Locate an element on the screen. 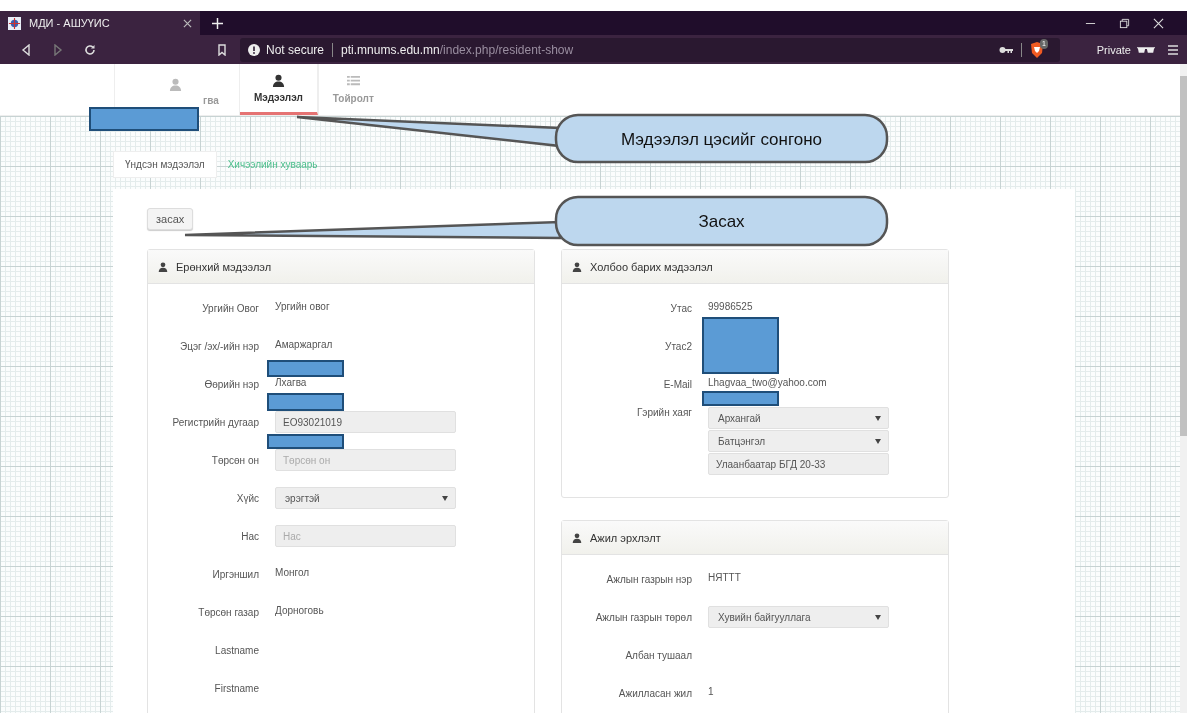 The width and height of the screenshot is (1187, 713). forward-icon is located at coordinates (58, 49).